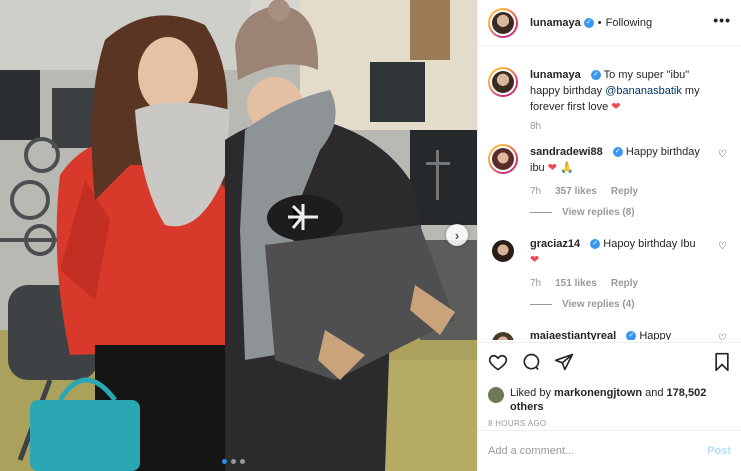 The height and width of the screenshot is (471, 741). What do you see at coordinates (629, 23) in the screenshot?
I see `follow-status: Following` at bounding box center [629, 23].